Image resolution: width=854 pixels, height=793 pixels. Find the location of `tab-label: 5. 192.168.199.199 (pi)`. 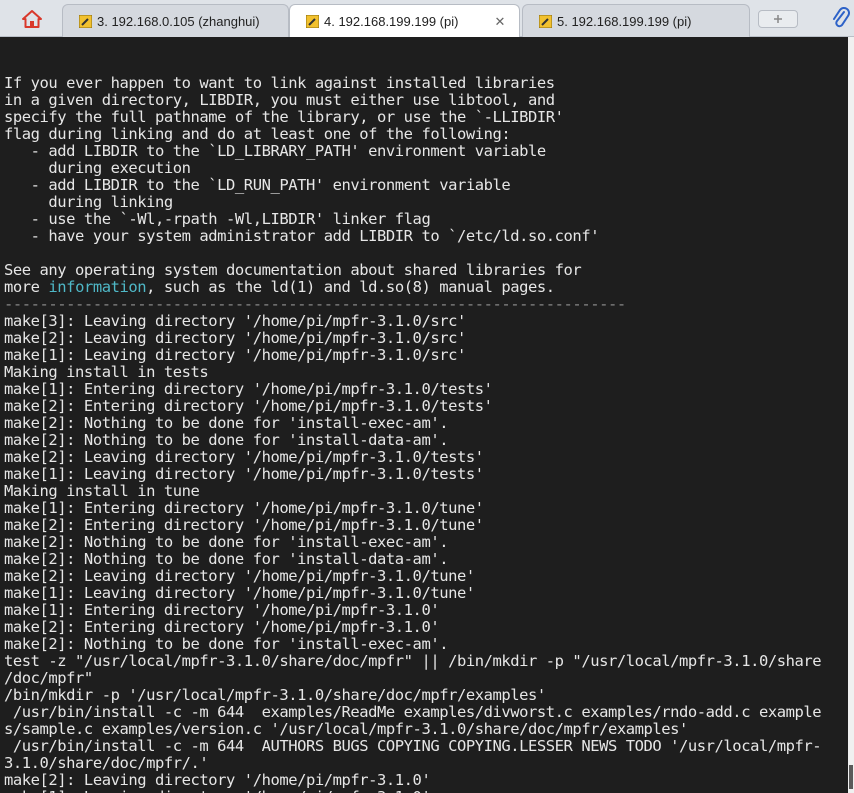

tab-label: 5. 192.168.199.199 (pi) is located at coordinates (624, 21).